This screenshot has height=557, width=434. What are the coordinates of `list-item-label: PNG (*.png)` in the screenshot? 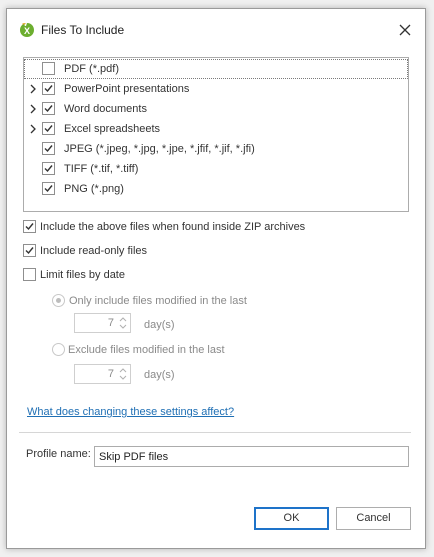 It's located at (94, 189).